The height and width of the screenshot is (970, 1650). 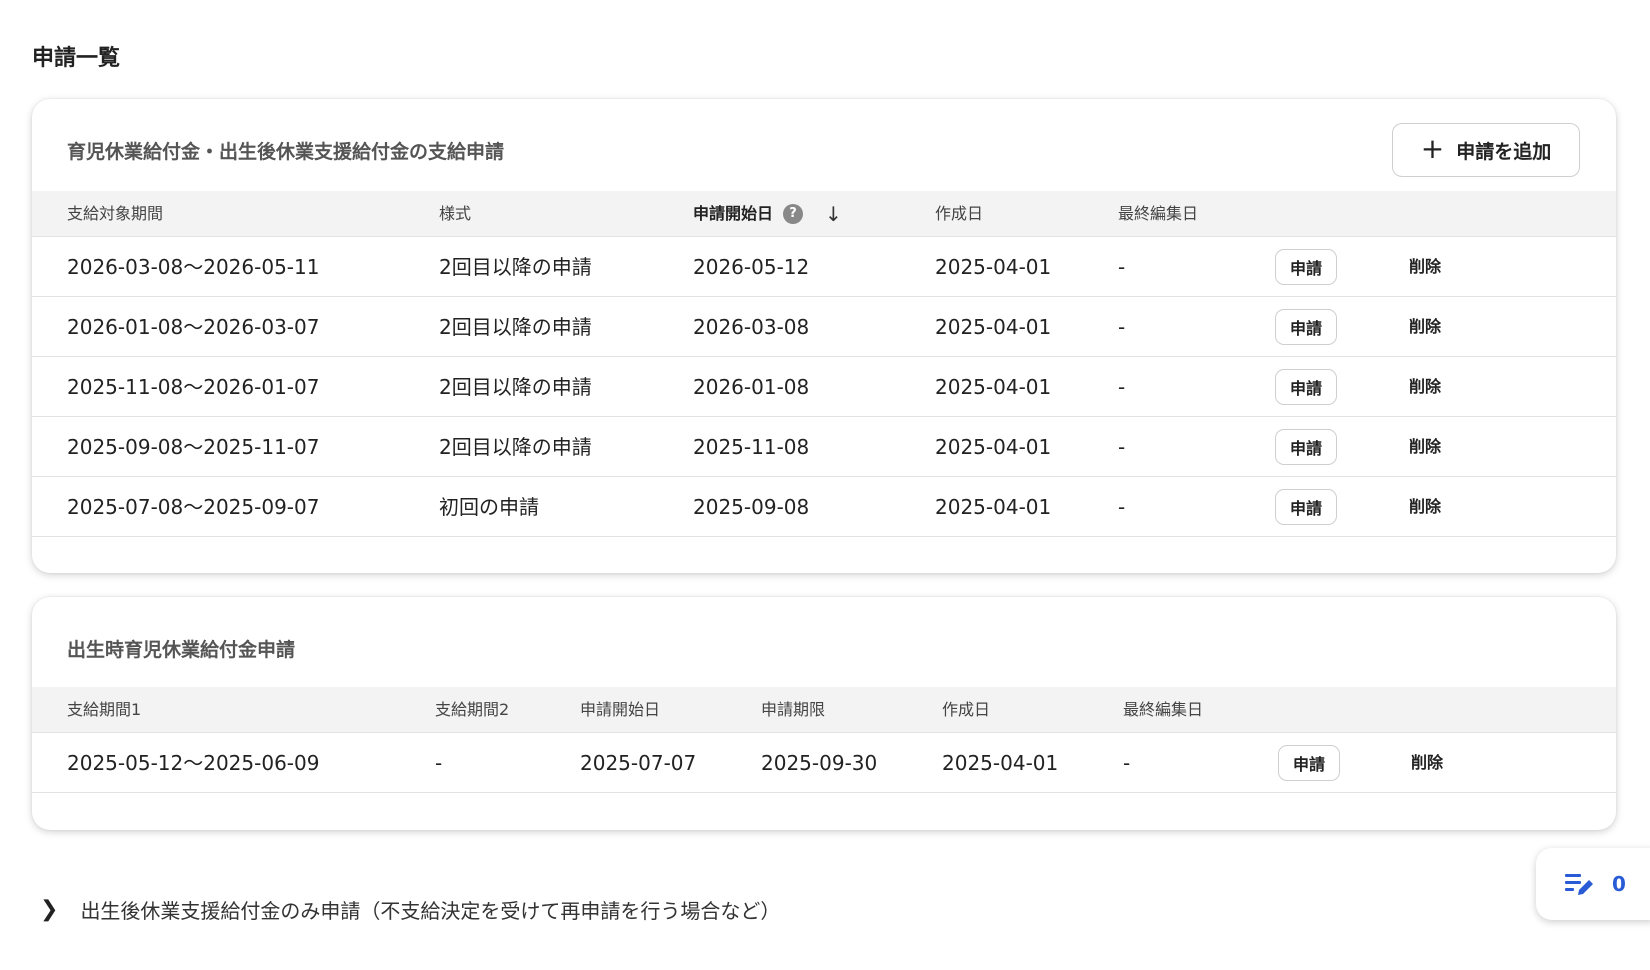 I want to click on post-birth-support-only-toggle: ❯ 出生後休業支援給付金のみ申請（不支給決定を受けて再申請を行う場合など）, so click(x=410, y=909).